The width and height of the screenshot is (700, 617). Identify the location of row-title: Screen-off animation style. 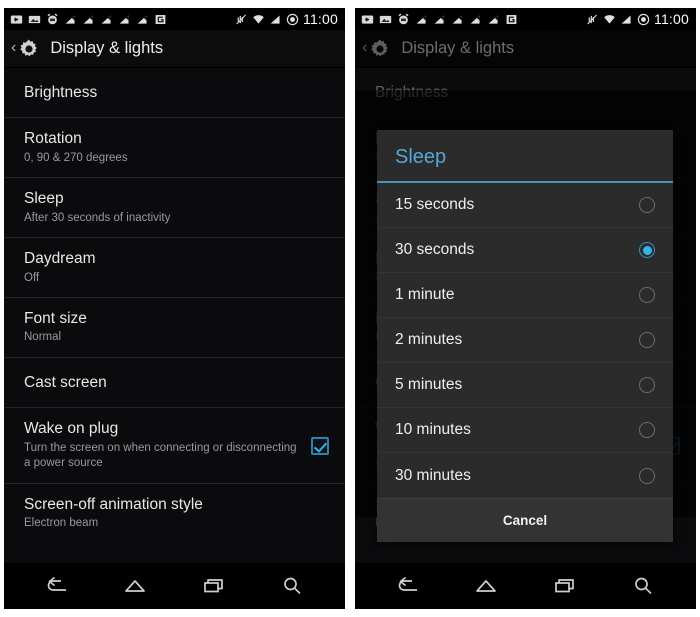
(113, 504).